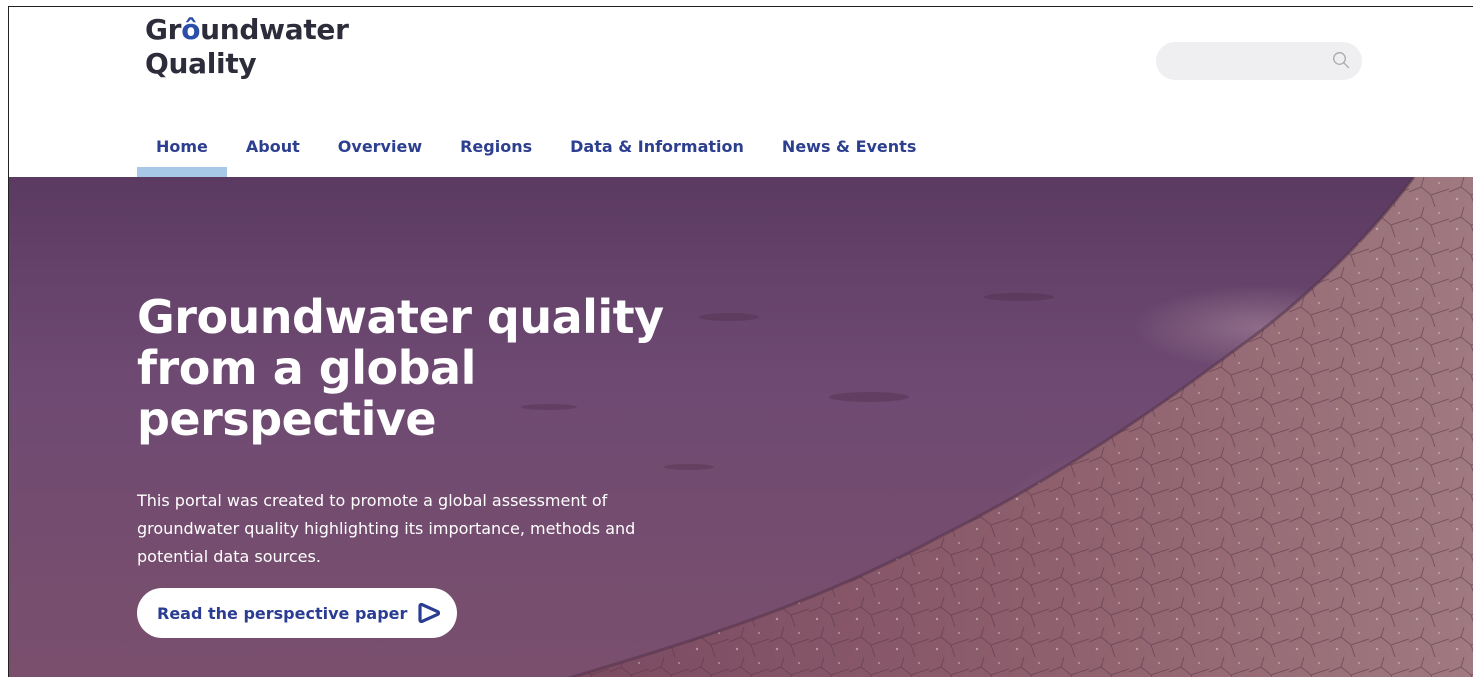 The width and height of the screenshot is (1473, 677). What do you see at coordinates (496, 152) in the screenshot?
I see `nav-item-regions: Regions` at bounding box center [496, 152].